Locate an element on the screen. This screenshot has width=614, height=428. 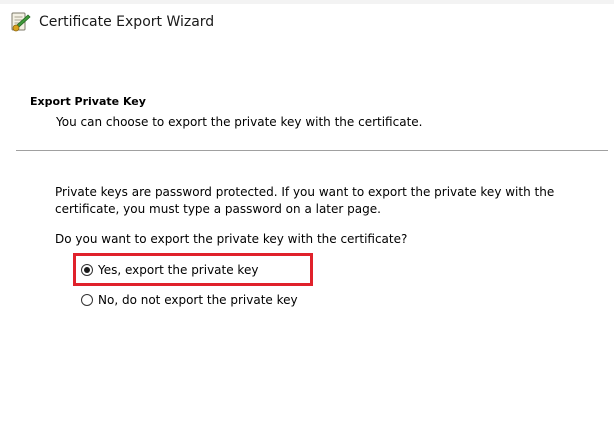
radio-unselected-indicator is located at coordinates (87, 300).